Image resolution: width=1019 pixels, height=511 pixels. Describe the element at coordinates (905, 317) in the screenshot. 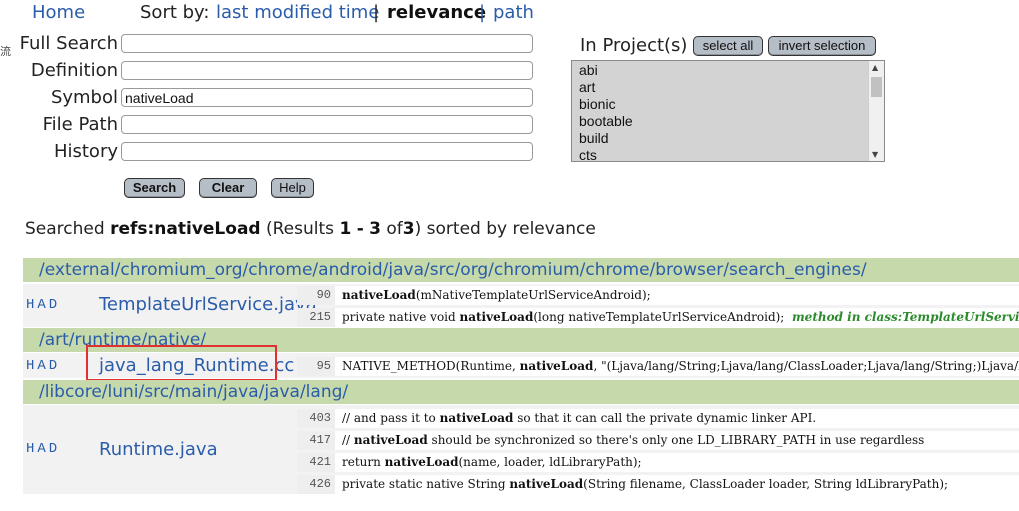

I see `method-scope-label: method in class:TemplateUrlService` at that location.